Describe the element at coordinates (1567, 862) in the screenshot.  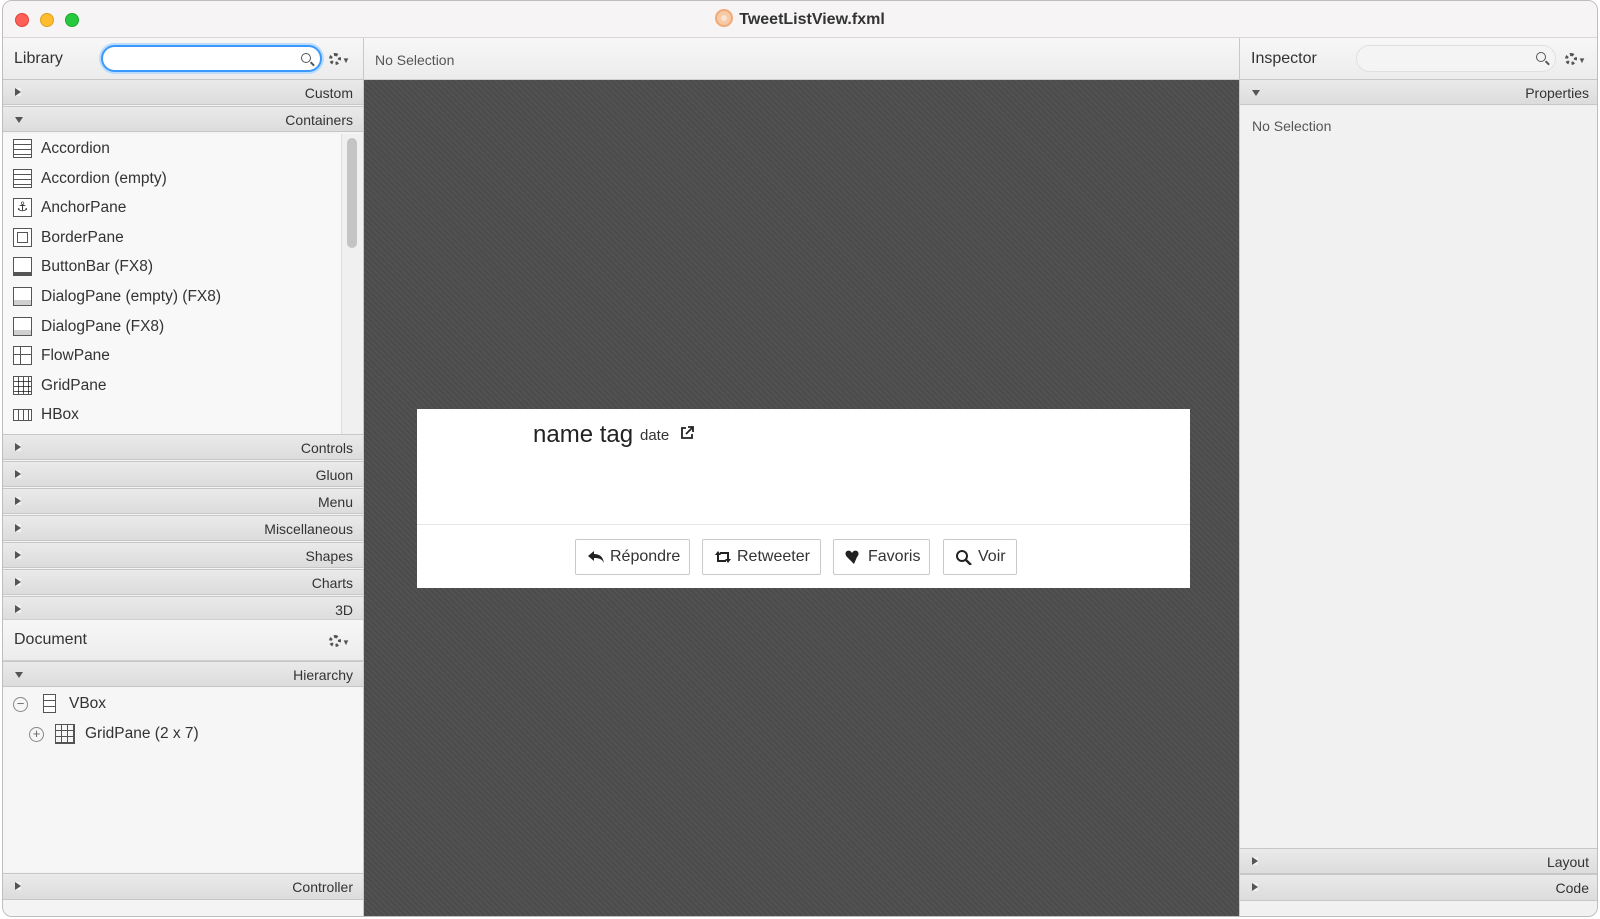
I see `section-label: Layout` at that location.